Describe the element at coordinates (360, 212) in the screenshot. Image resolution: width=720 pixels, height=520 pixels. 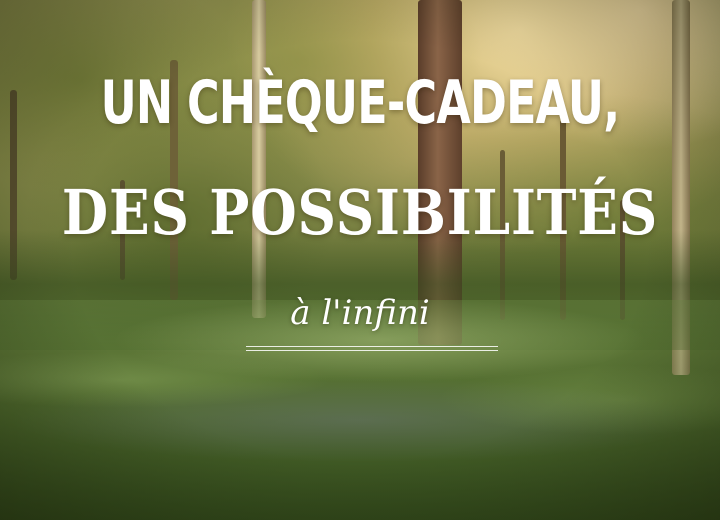
I see `headline-line-2: DES POSSIBILITÉS` at that location.